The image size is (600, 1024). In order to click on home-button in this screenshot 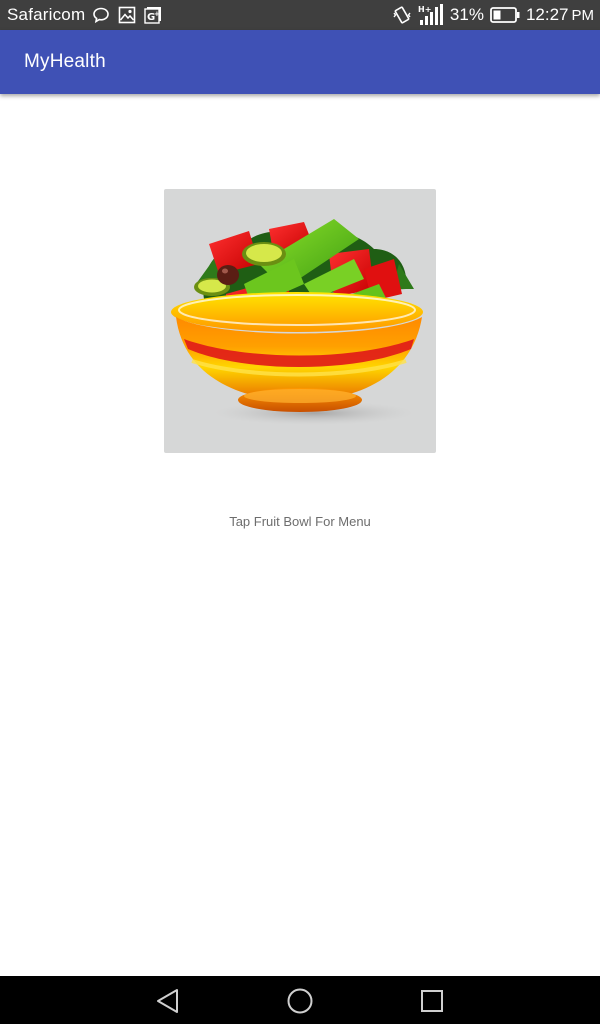, I will do `click(300, 1001)`.